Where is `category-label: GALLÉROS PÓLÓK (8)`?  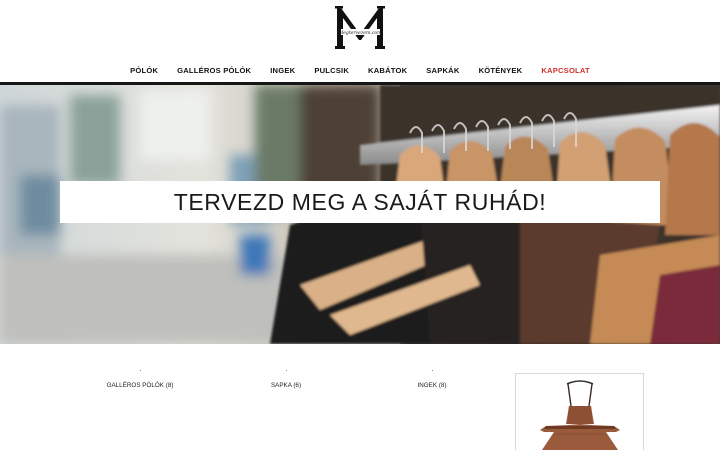 category-label: GALLÉROS PÓLÓK (8) is located at coordinates (140, 385).